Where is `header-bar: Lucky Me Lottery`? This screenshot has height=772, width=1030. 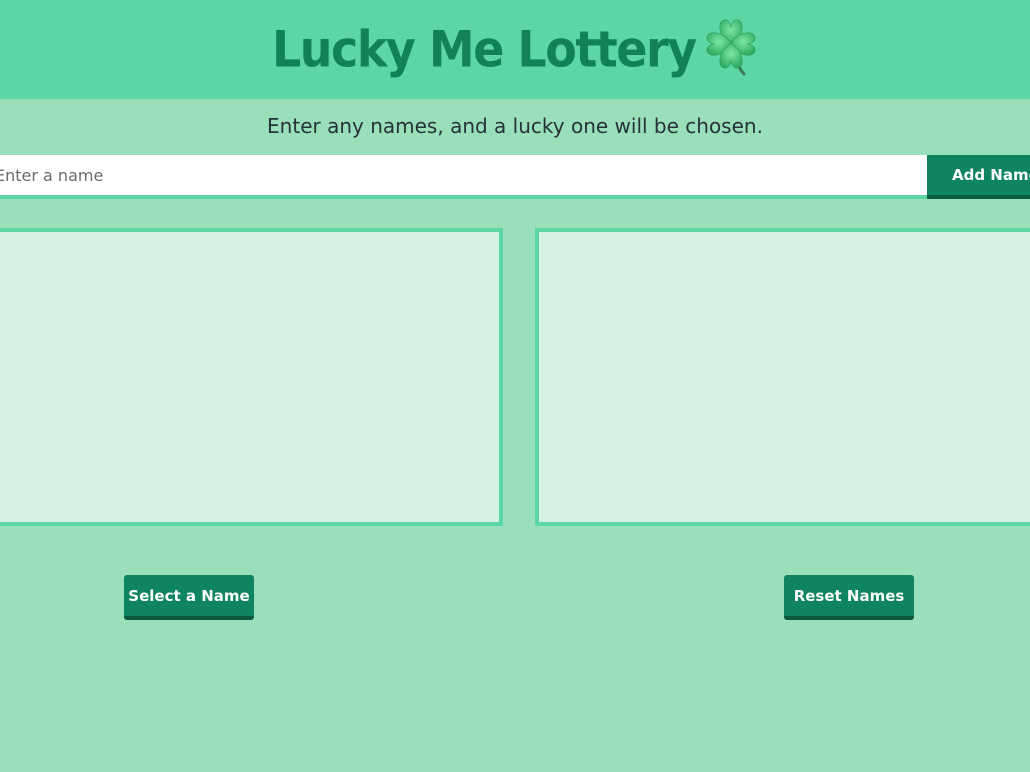 header-bar: Lucky Me Lottery is located at coordinates (515, 49).